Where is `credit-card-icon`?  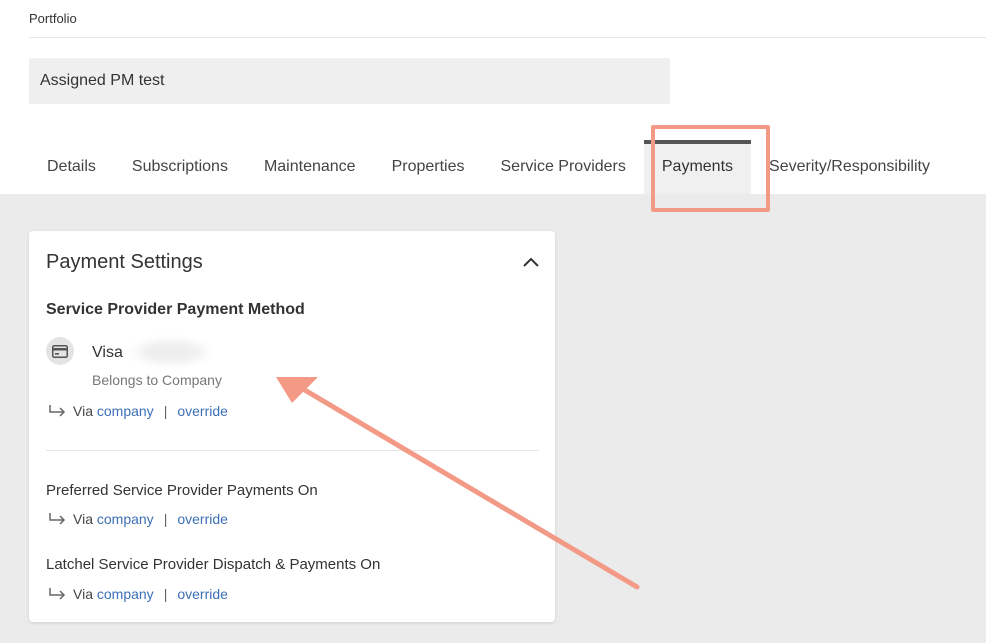
credit-card-icon is located at coordinates (60, 351).